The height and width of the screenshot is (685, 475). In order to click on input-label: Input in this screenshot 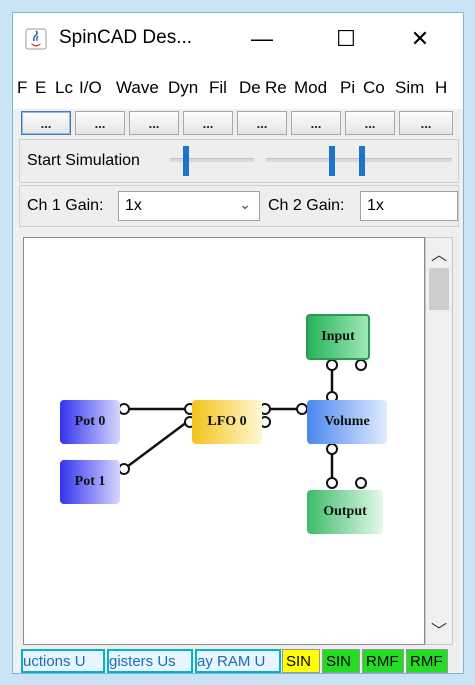, I will do `click(338, 336)`.